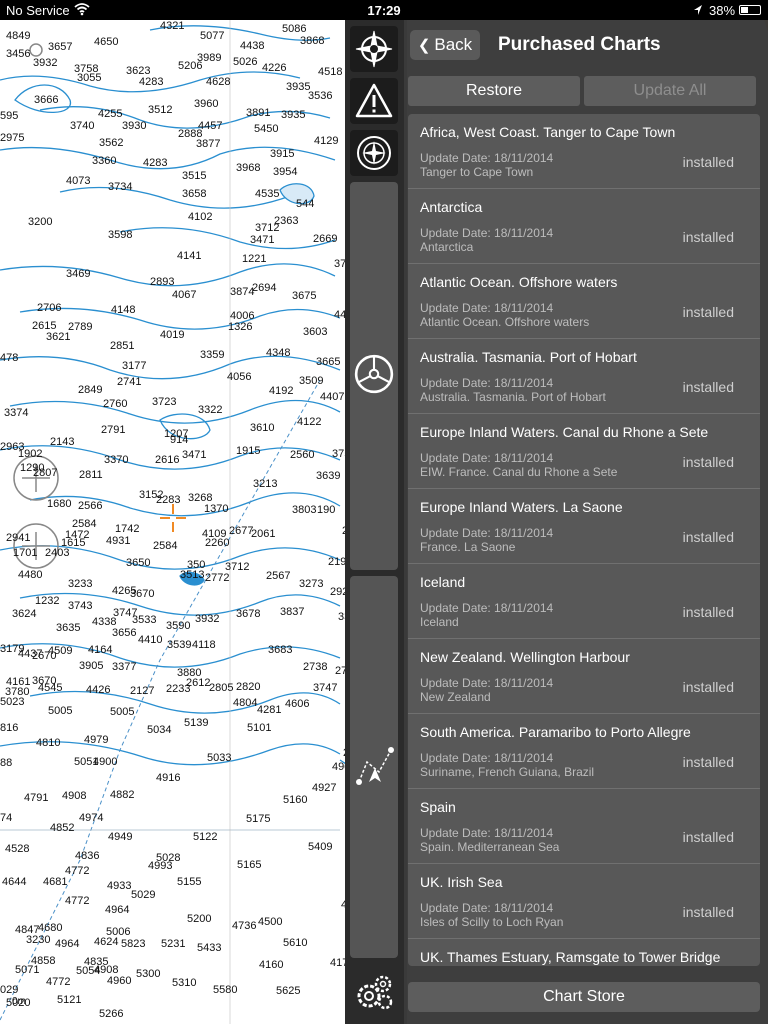  I want to click on depth-sounding: 2677, so click(241, 531).